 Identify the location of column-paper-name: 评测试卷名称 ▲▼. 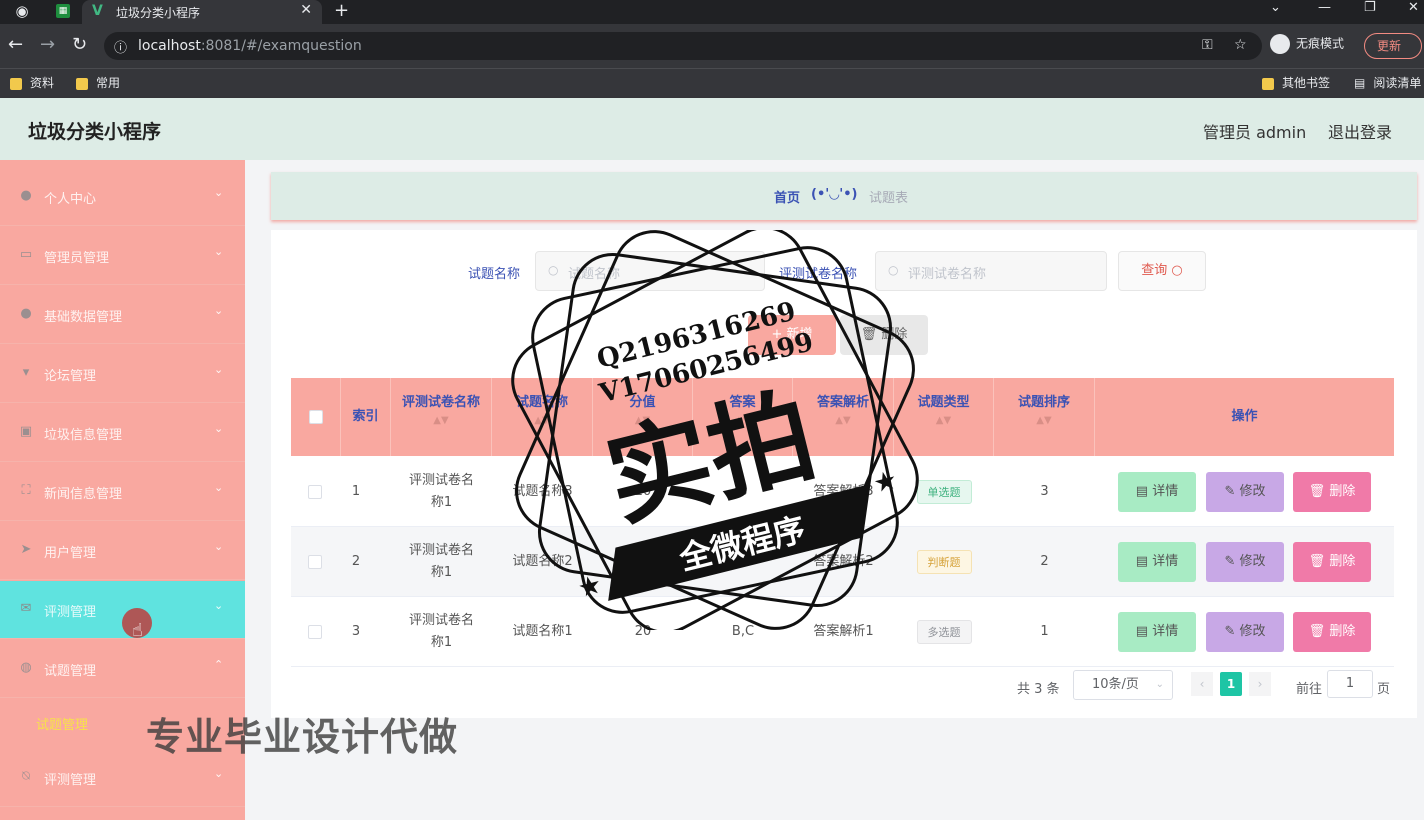
(441, 417).